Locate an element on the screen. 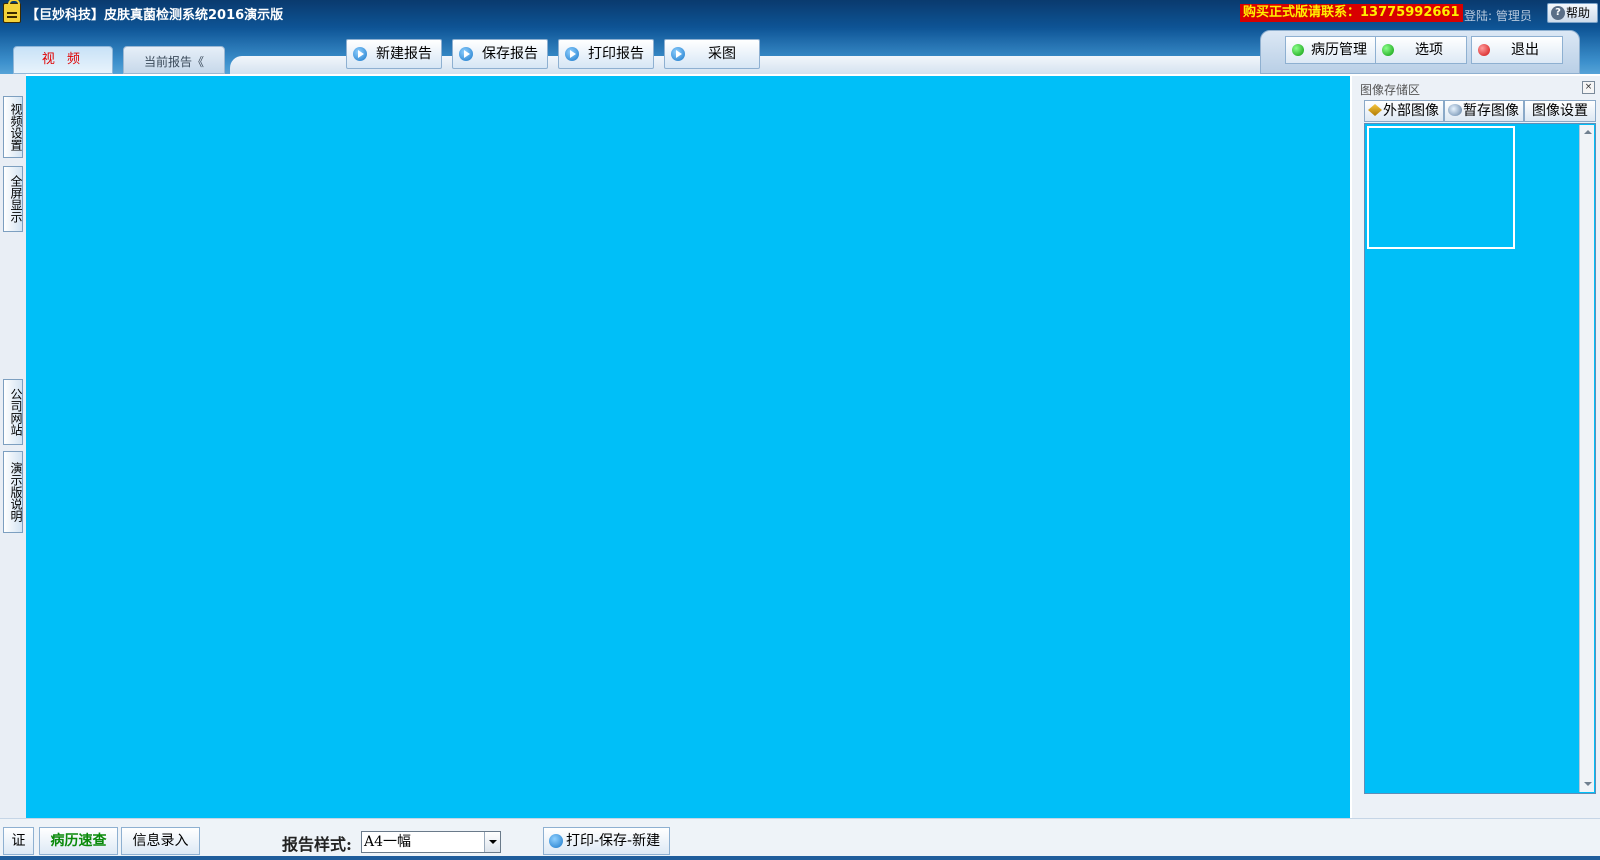  chevron-down-icon is located at coordinates (492, 842).